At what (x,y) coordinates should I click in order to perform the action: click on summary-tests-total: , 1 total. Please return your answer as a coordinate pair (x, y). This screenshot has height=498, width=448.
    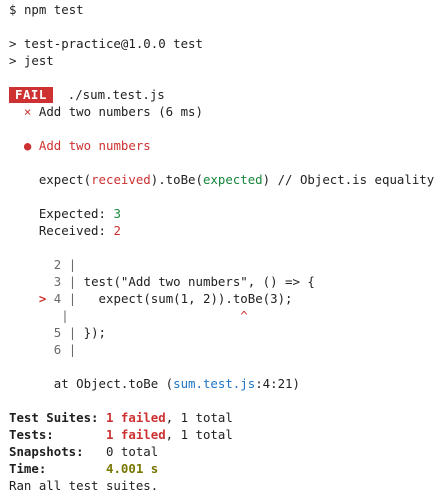
    Looking at the image, I should click on (199, 434).